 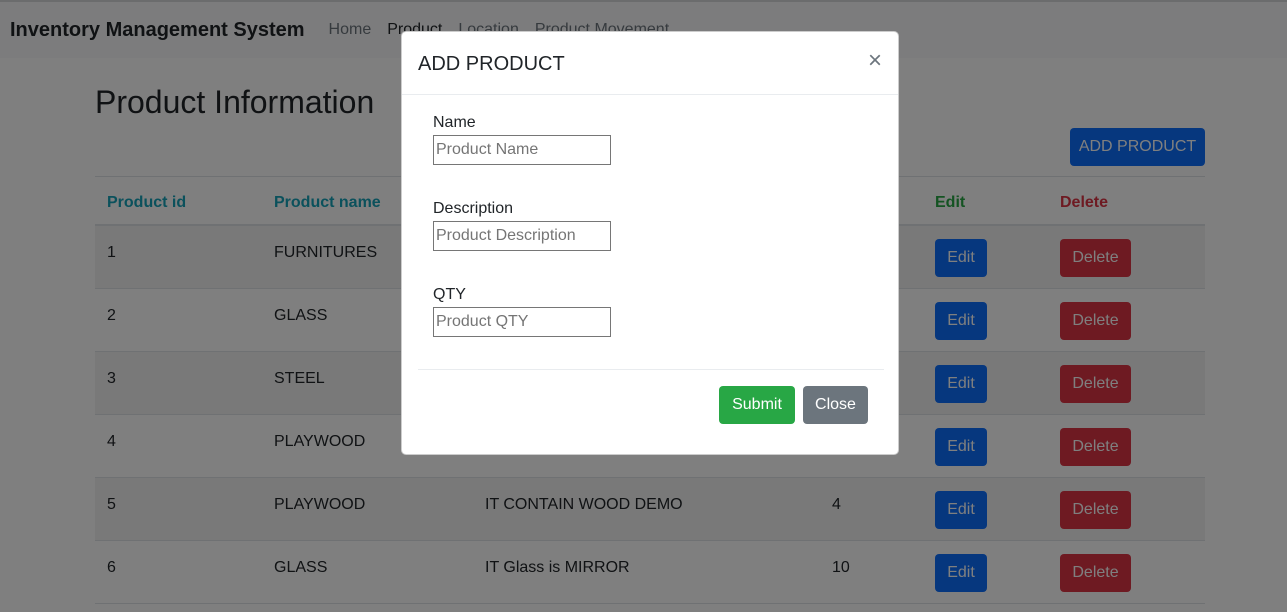 What do you see at coordinates (491, 64) in the screenshot?
I see `modal-title: ADD PRODUCT` at bounding box center [491, 64].